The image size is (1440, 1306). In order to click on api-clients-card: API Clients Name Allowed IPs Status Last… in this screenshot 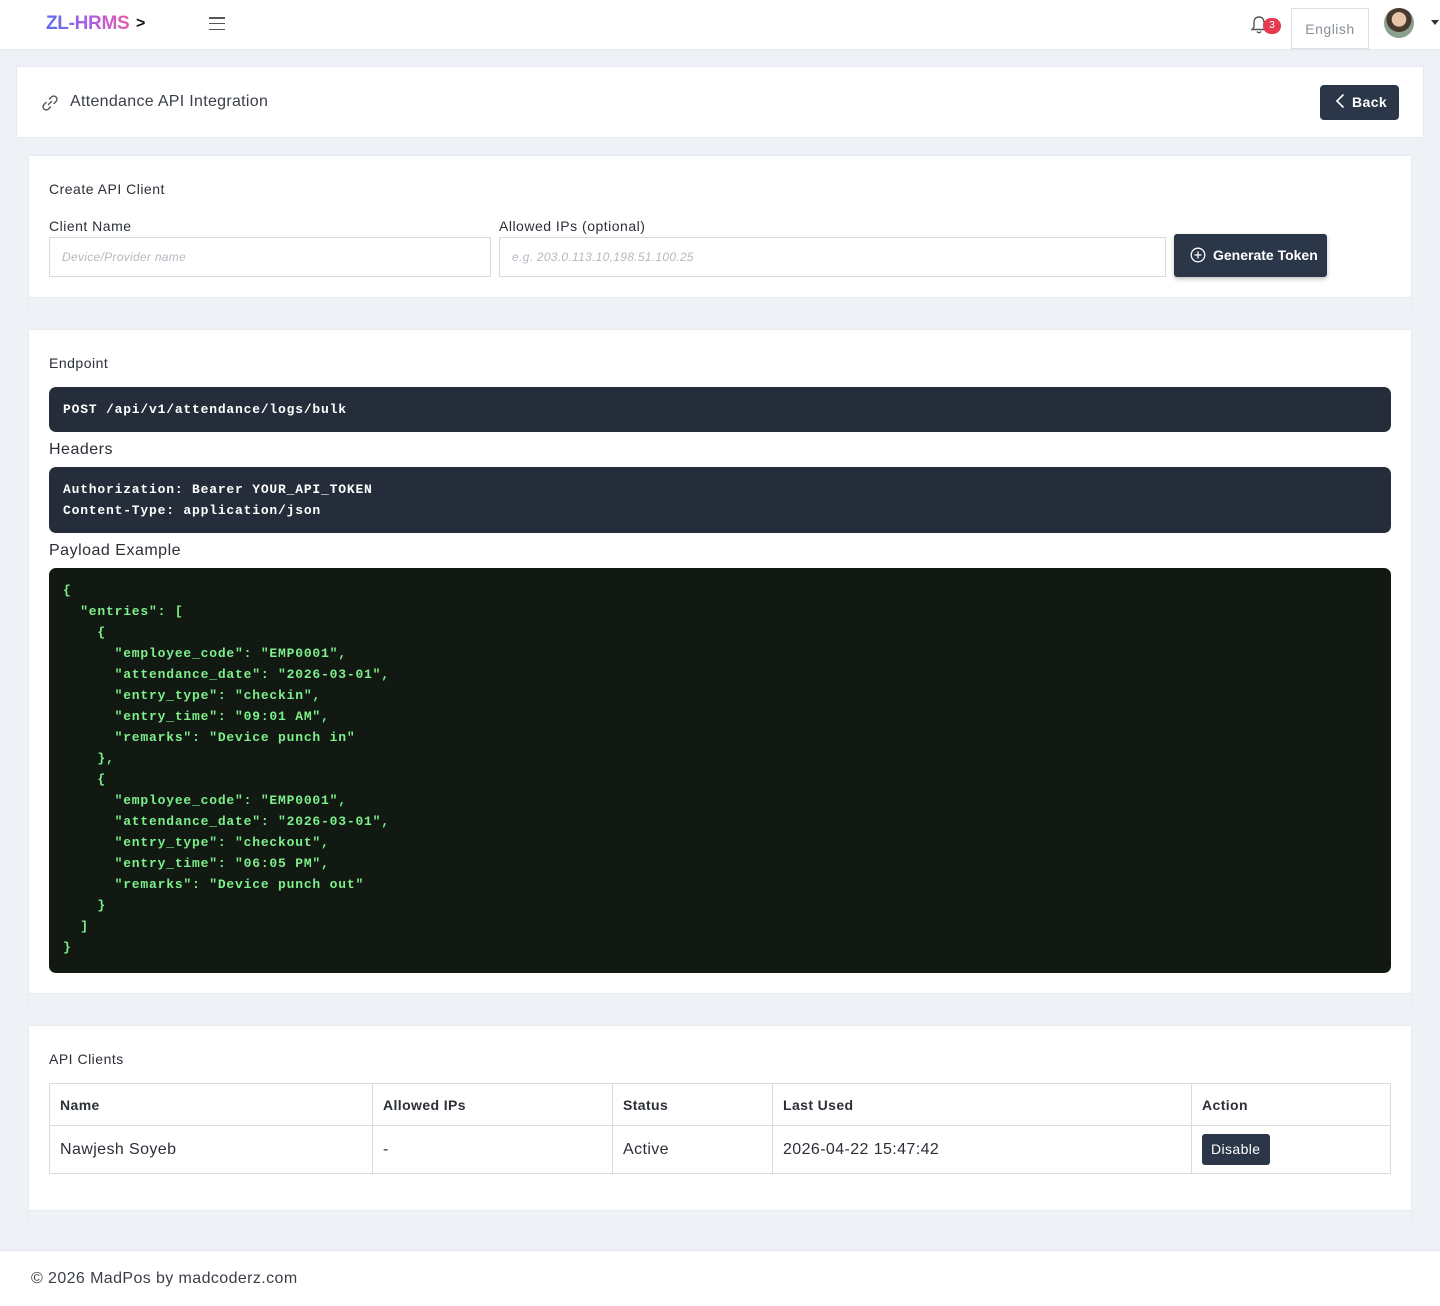, I will do `click(720, 1118)`.